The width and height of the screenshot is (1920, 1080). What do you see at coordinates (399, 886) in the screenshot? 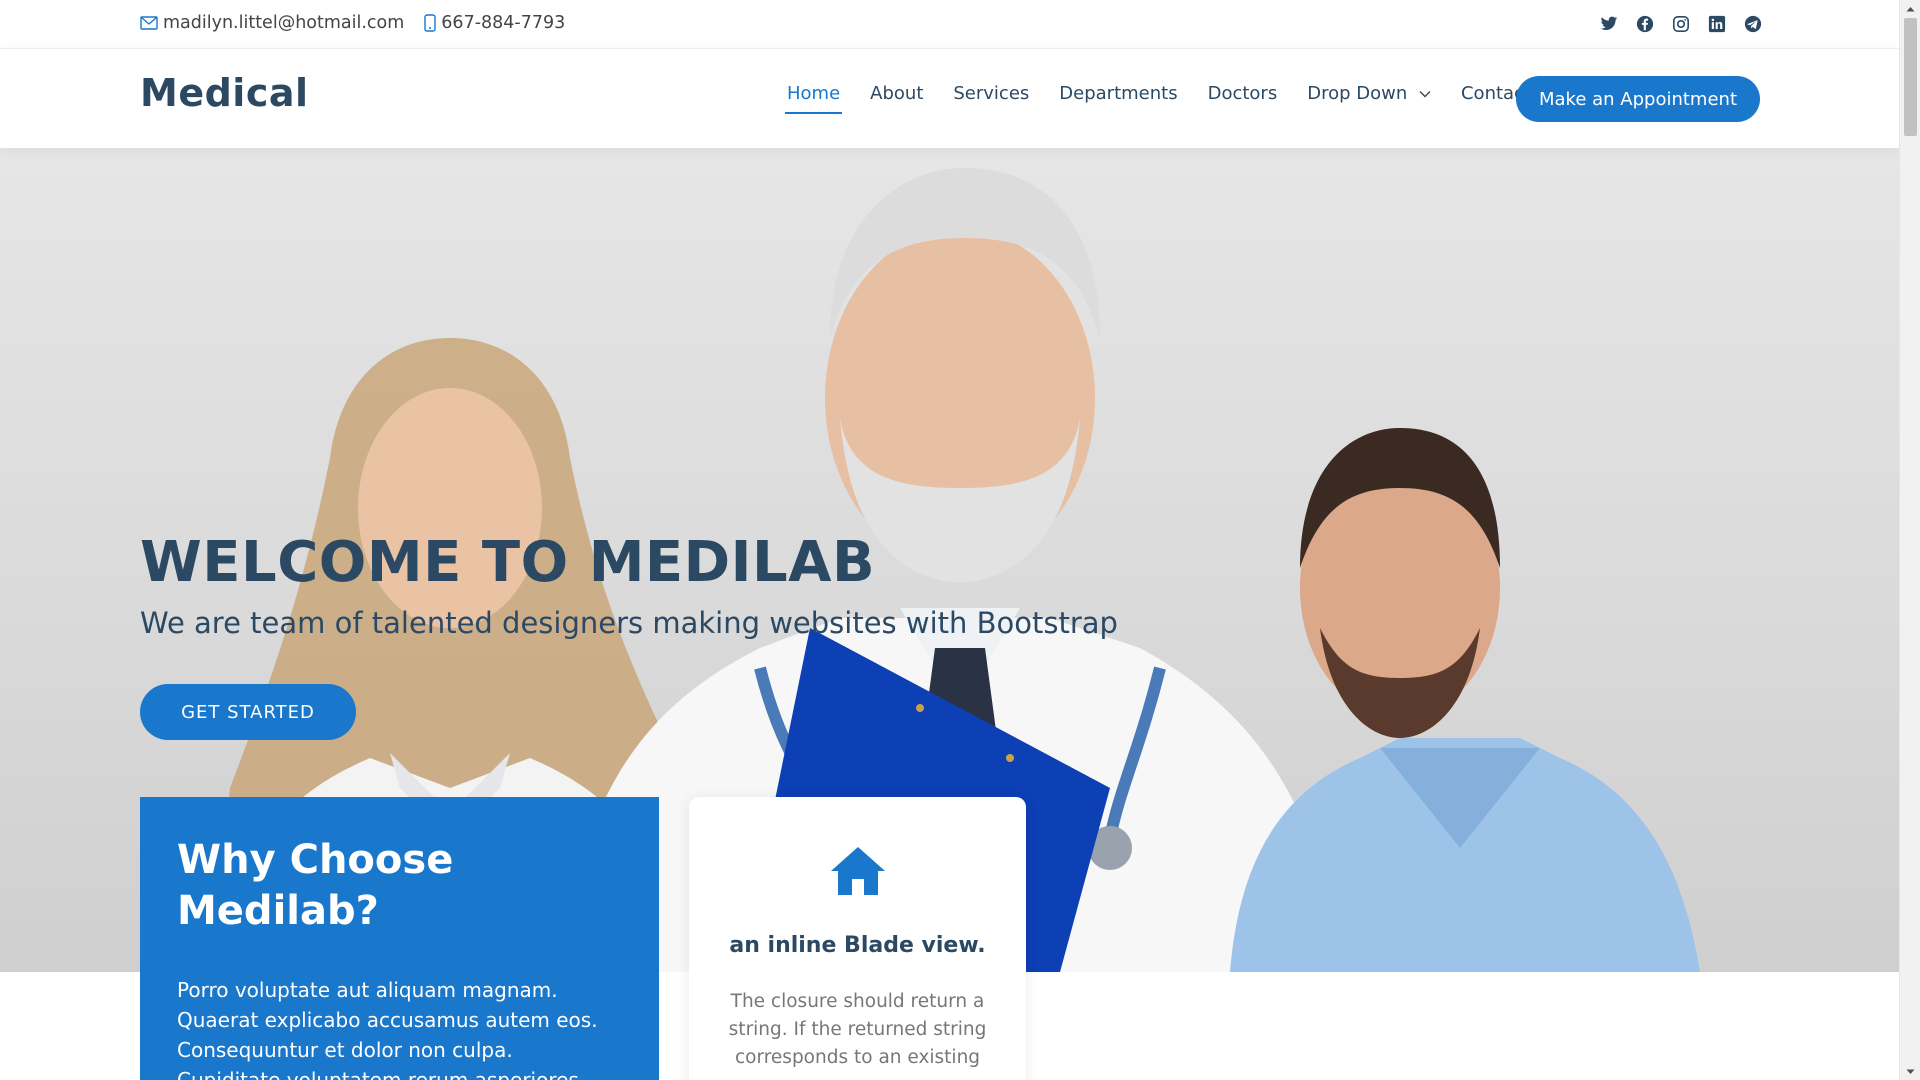
I see `why-title: Why Choose Medilab?` at bounding box center [399, 886].